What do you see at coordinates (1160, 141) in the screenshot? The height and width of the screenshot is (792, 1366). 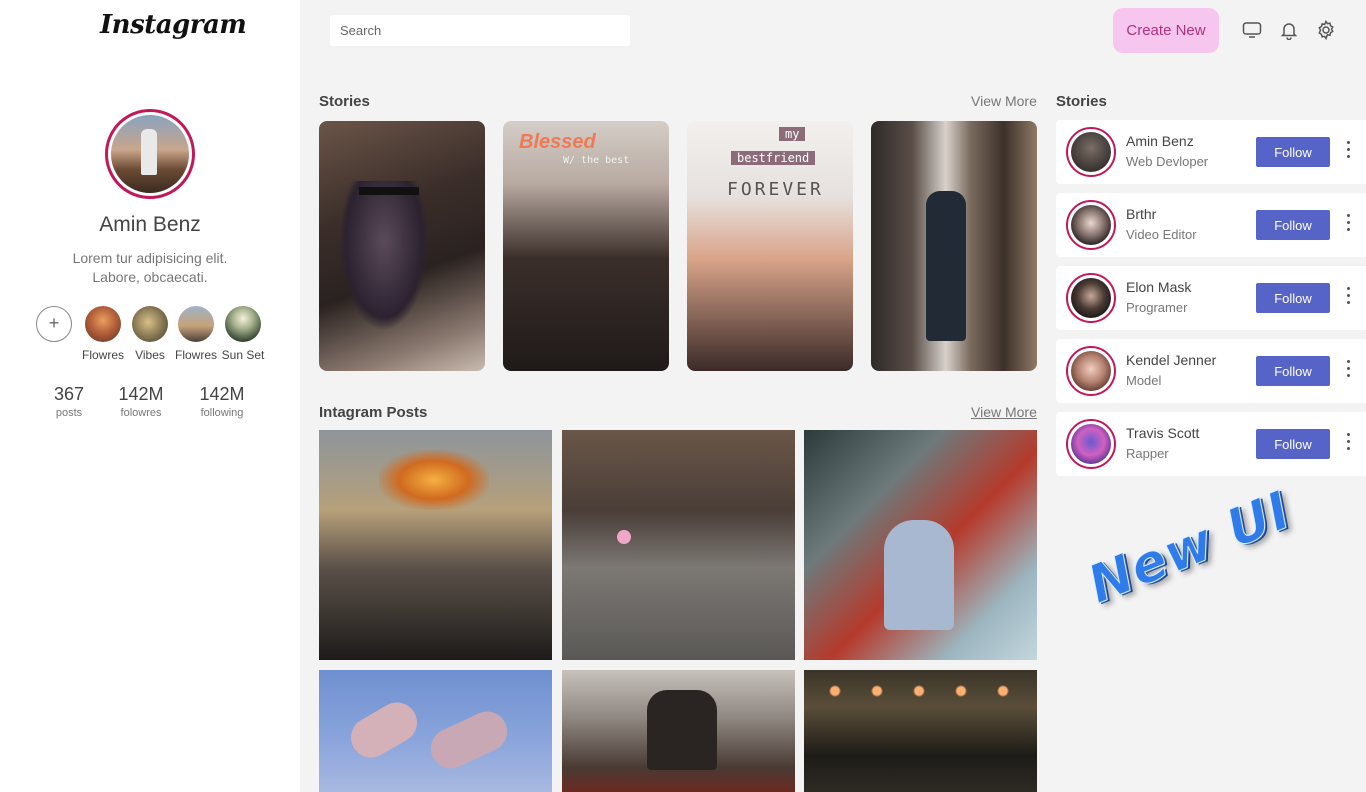 I see `suggestion-name: Amin Benz` at bounding box center [1160, 141].